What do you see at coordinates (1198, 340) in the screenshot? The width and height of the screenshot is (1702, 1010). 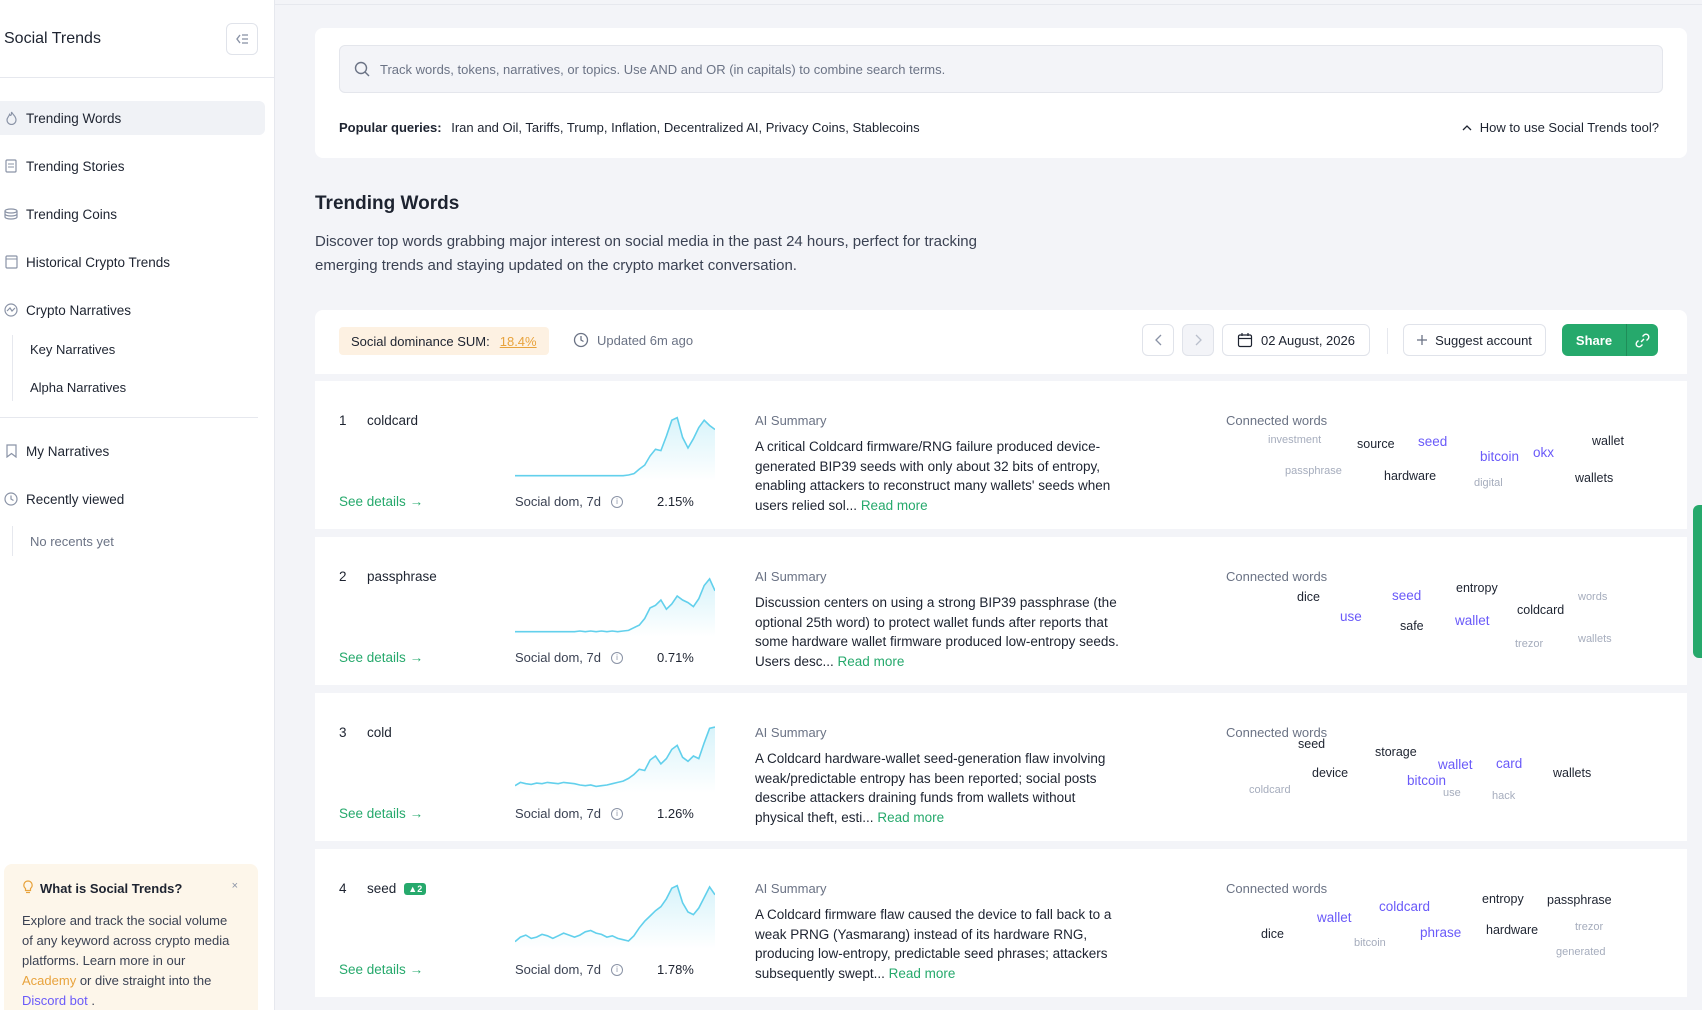 I see `next-date-button` at bounding box center [1198, 340].